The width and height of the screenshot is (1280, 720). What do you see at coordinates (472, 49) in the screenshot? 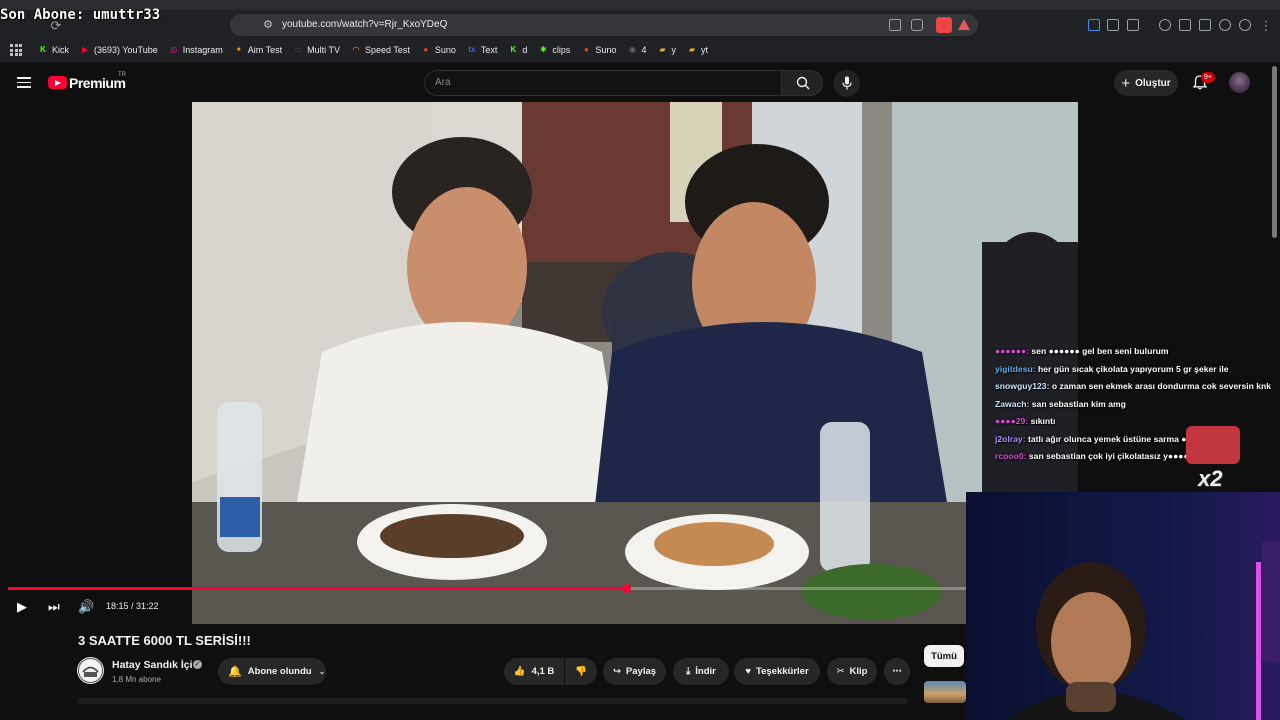
I see `bookmark-favicon-icon: tx` at bounding box center [472, 49].